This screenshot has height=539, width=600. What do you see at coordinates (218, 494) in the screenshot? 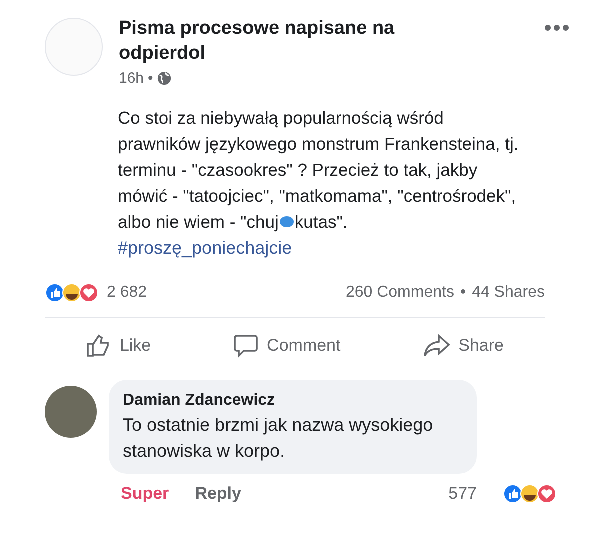
I see `reply-link: Reply` at bounding box center [218, 494].